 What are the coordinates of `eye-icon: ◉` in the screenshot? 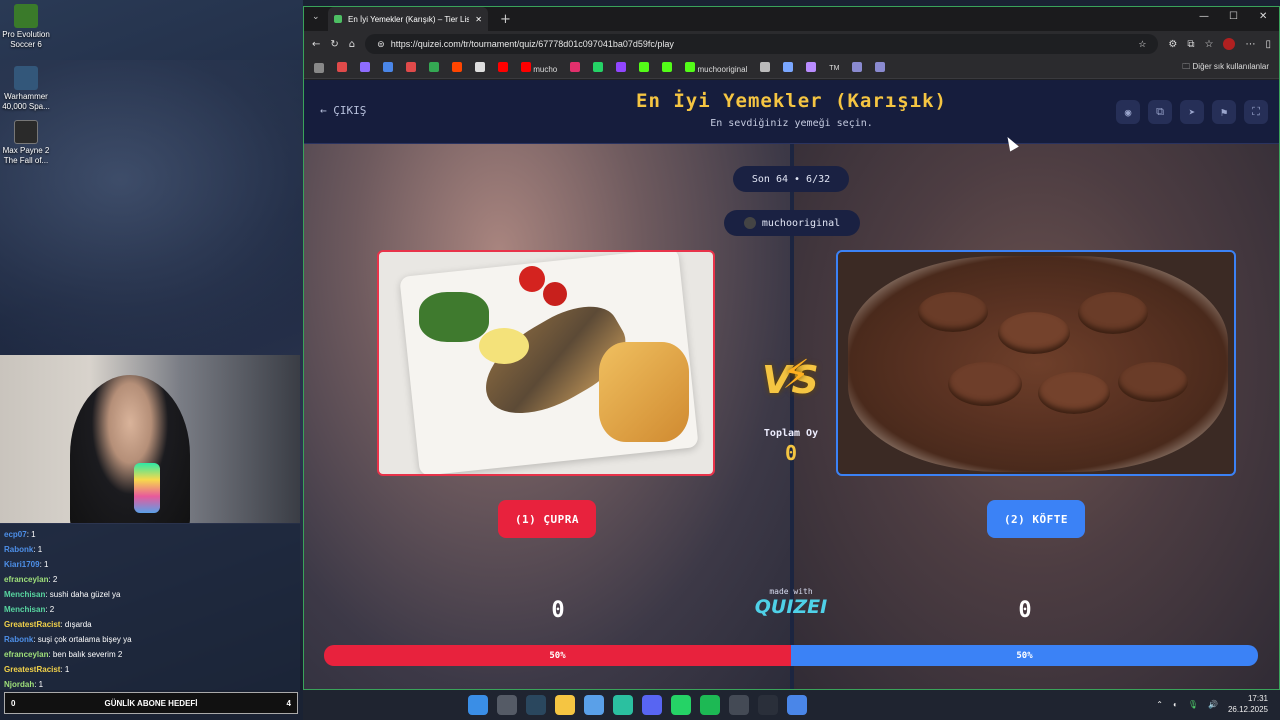 It's located at (1128, 112).